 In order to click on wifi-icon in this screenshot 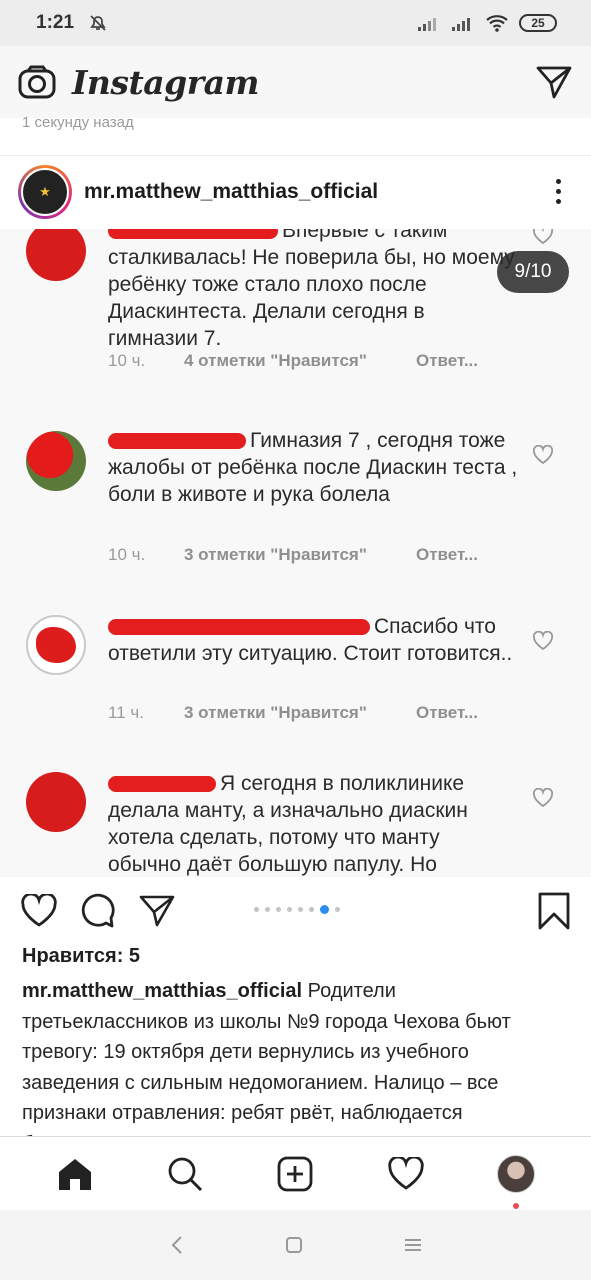, I will do `click(497, 23)`.